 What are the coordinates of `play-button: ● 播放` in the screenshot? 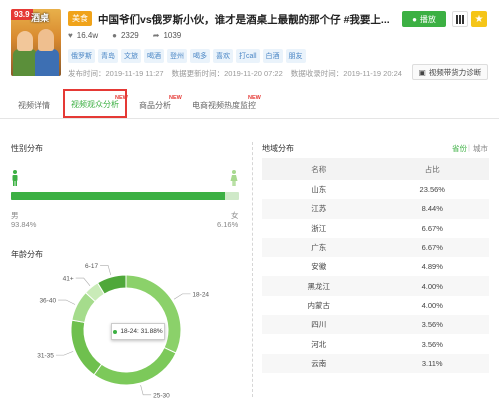 It's located at (424, 19).